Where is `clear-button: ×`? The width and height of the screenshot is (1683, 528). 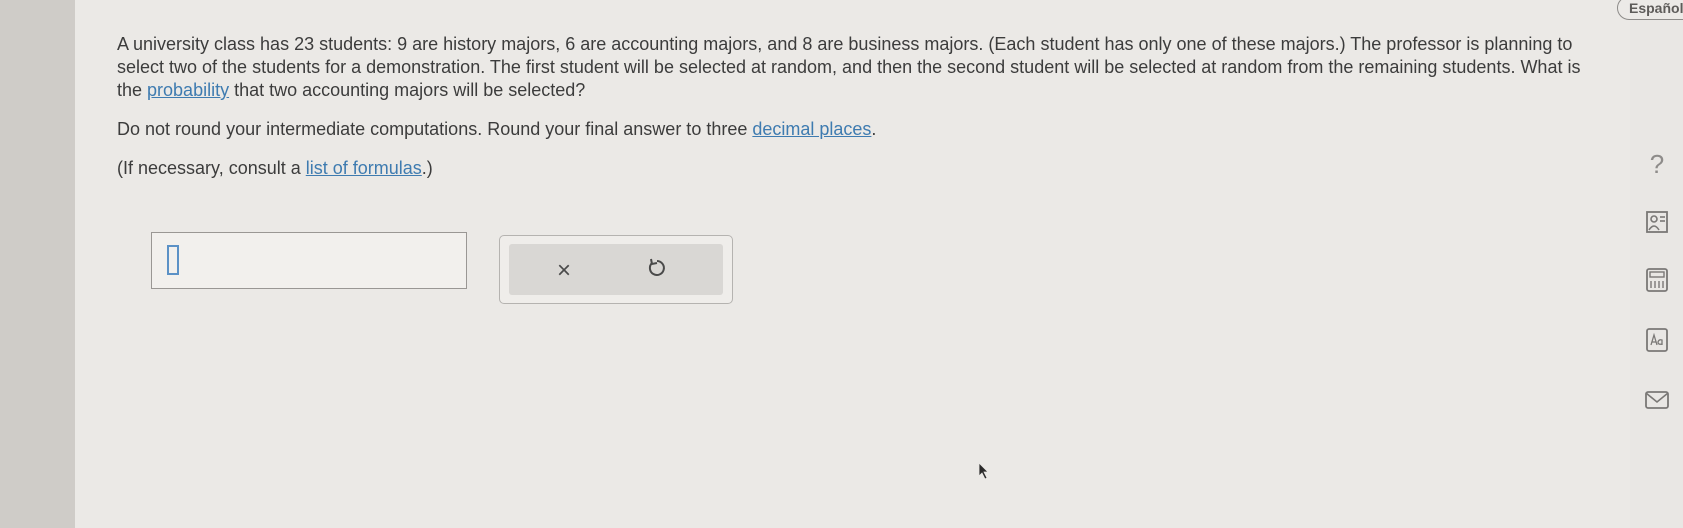 clear-button: × is located at coordinates (564, 271).